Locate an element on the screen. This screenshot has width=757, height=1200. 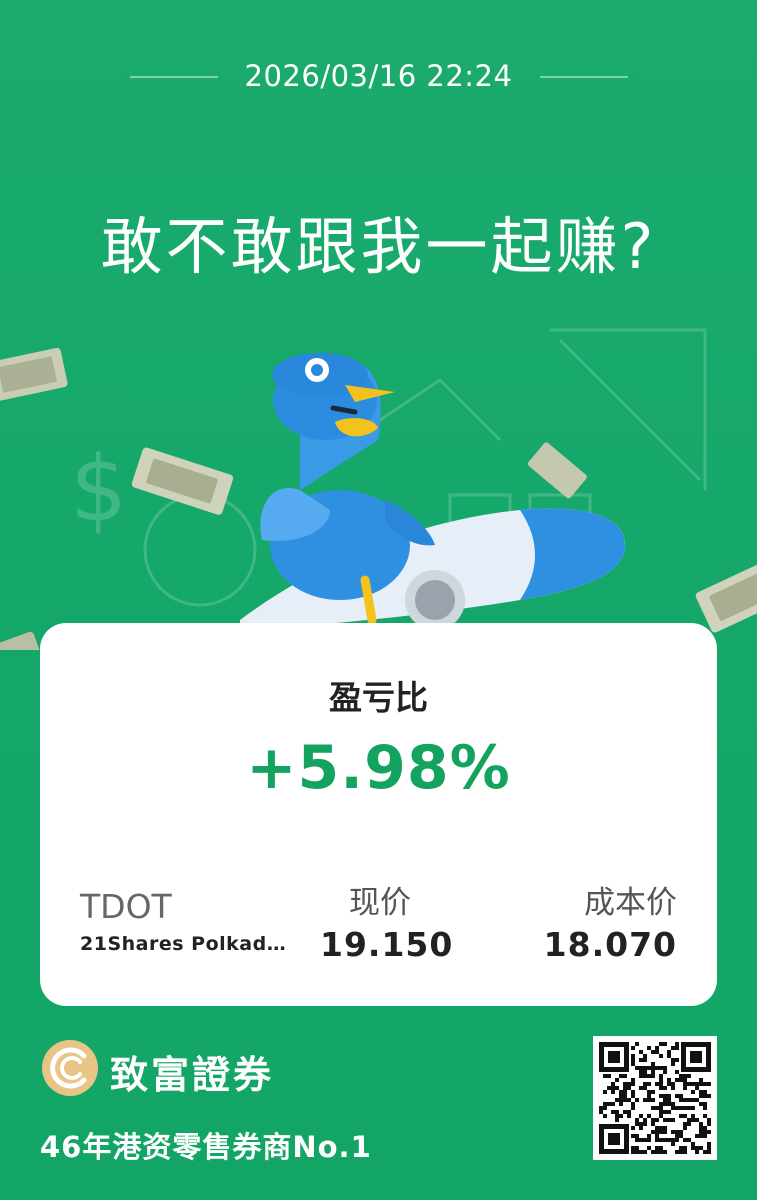
brand-slogan: 46年港资零售券商No.1 is located at coordinates (206, 1147).